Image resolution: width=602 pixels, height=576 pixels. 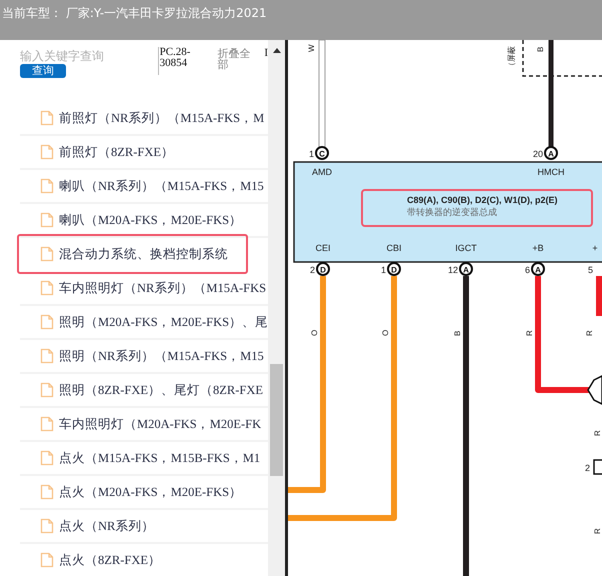 I want to click on tree-item: 前照灯（8ZR-FXE）, so click(x=144, y=152).